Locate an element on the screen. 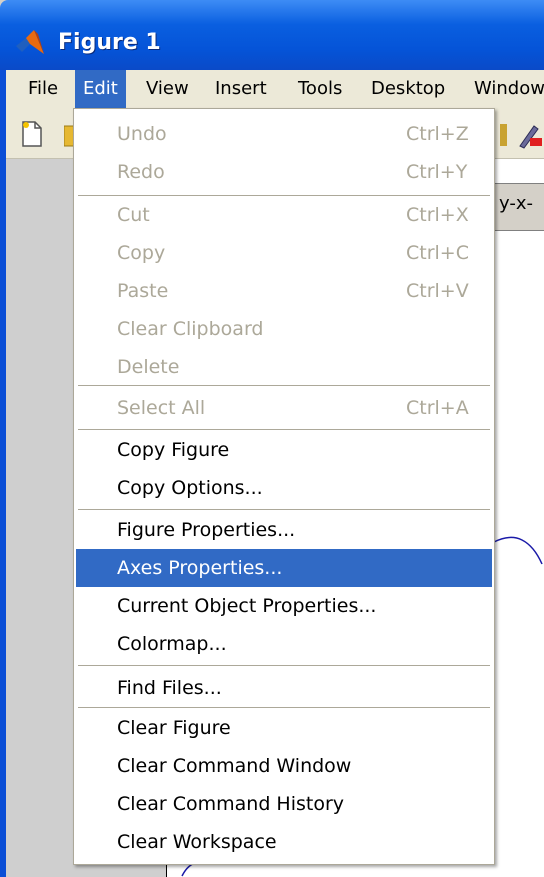  plot-curve is located at coordinates (518, 550).